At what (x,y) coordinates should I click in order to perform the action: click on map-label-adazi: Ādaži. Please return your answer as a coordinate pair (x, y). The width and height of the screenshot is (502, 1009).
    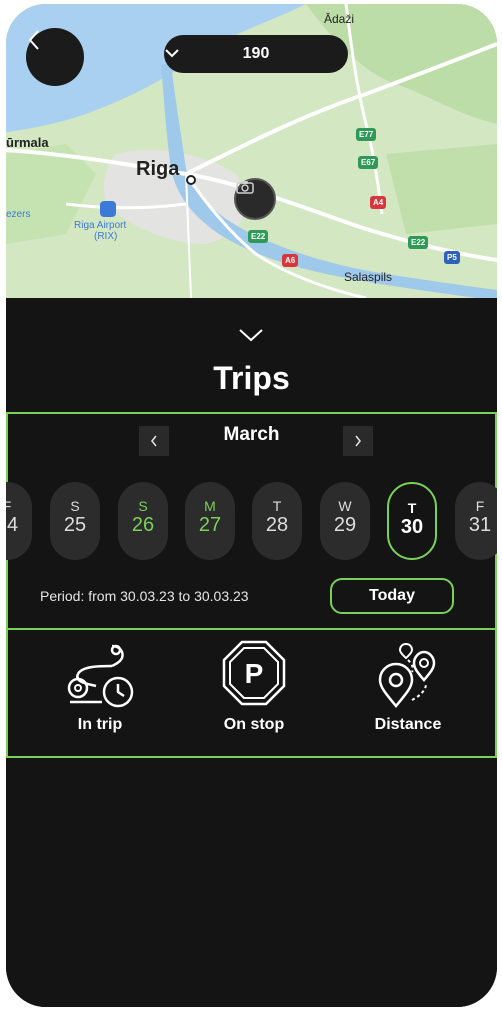
    Looking at the image, I should click on (339, 19).